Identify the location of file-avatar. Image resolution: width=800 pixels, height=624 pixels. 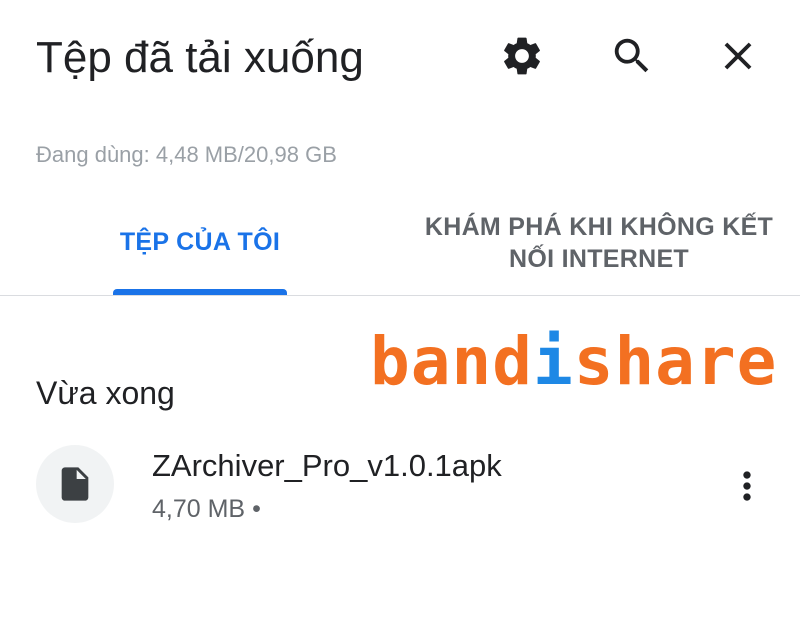
(75, 484).